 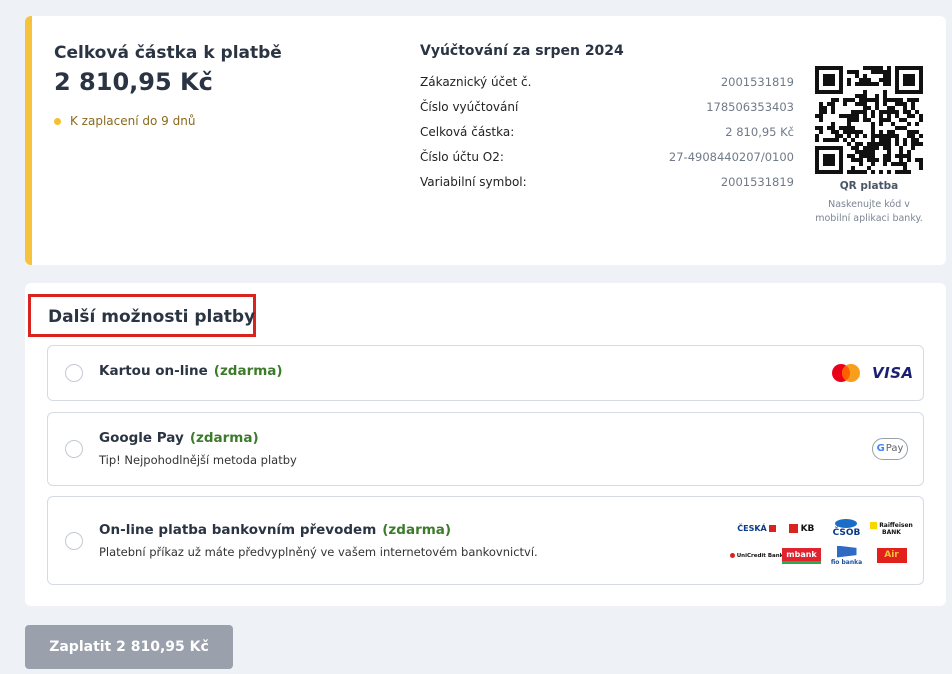 I want to click on radio-card, so click(x=74, y=373).